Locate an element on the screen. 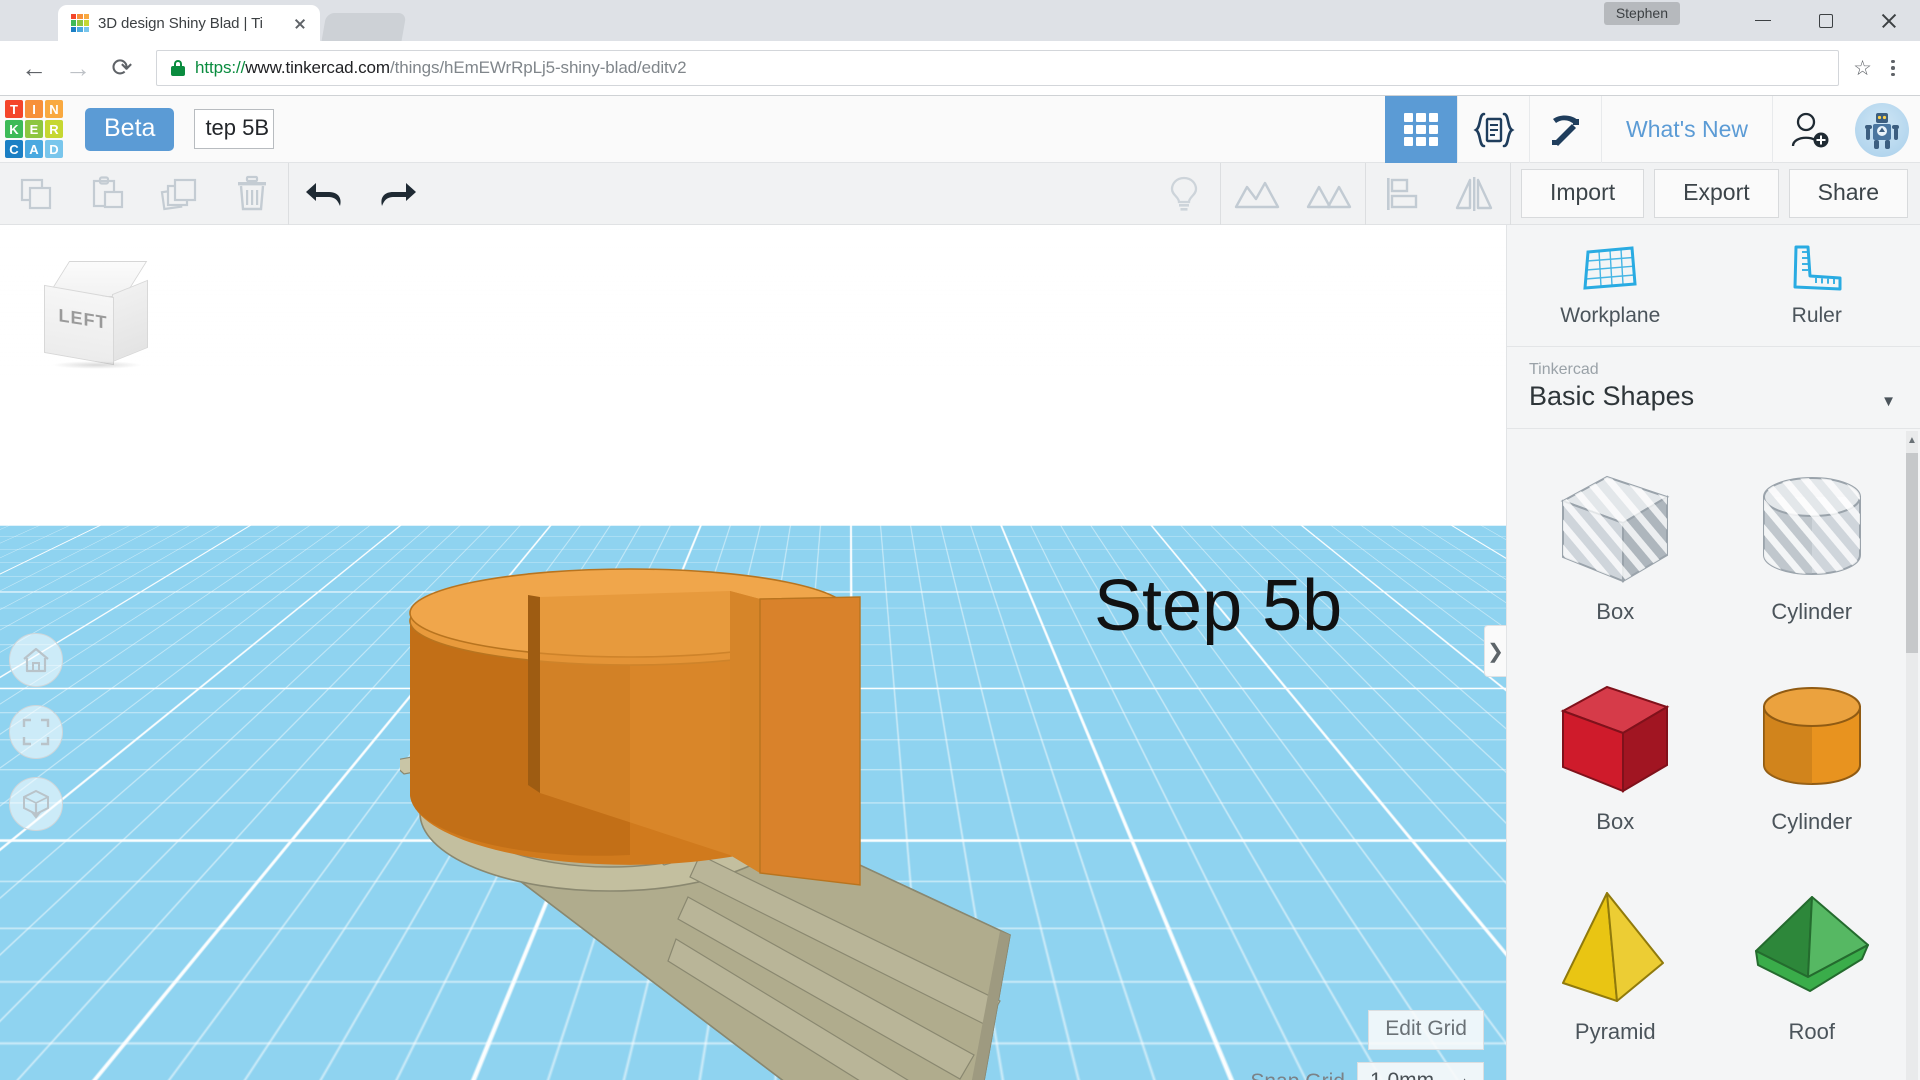 Image resolution: width=1920 pixels, height=1080 pixels. logo-tile-n: N is located at coordinates (54, 109).